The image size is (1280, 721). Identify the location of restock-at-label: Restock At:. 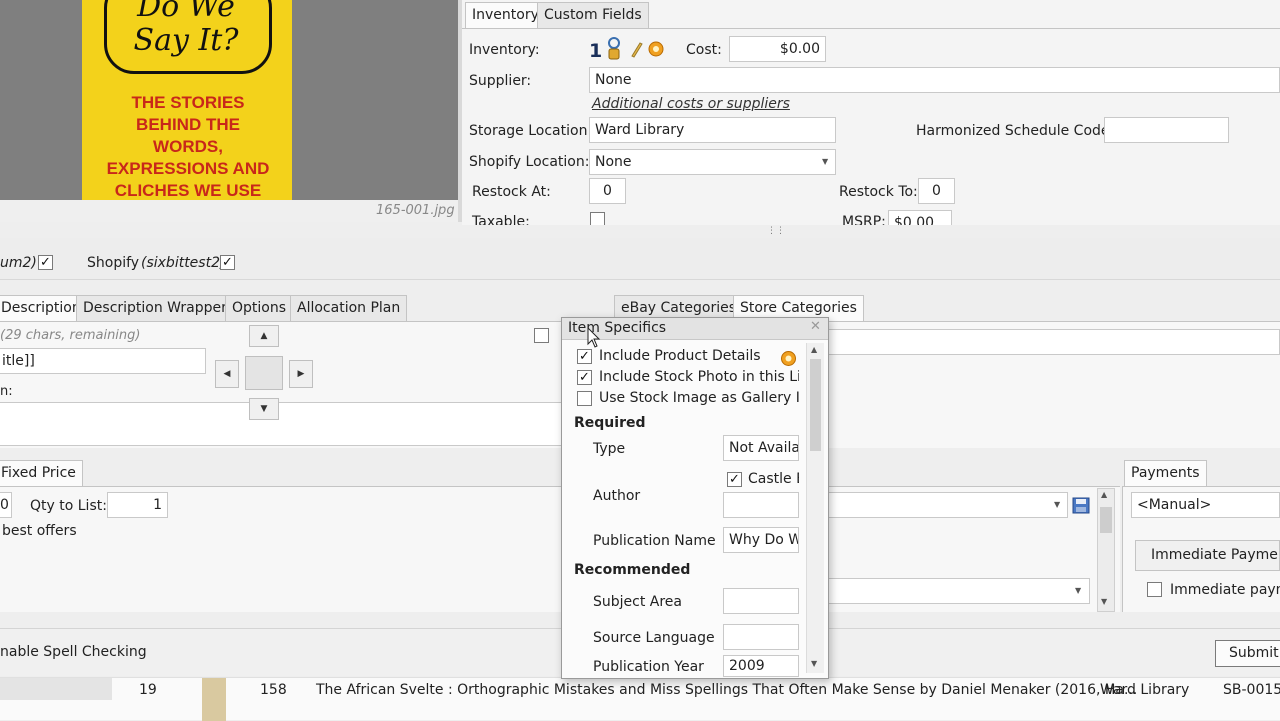
(511, 192).